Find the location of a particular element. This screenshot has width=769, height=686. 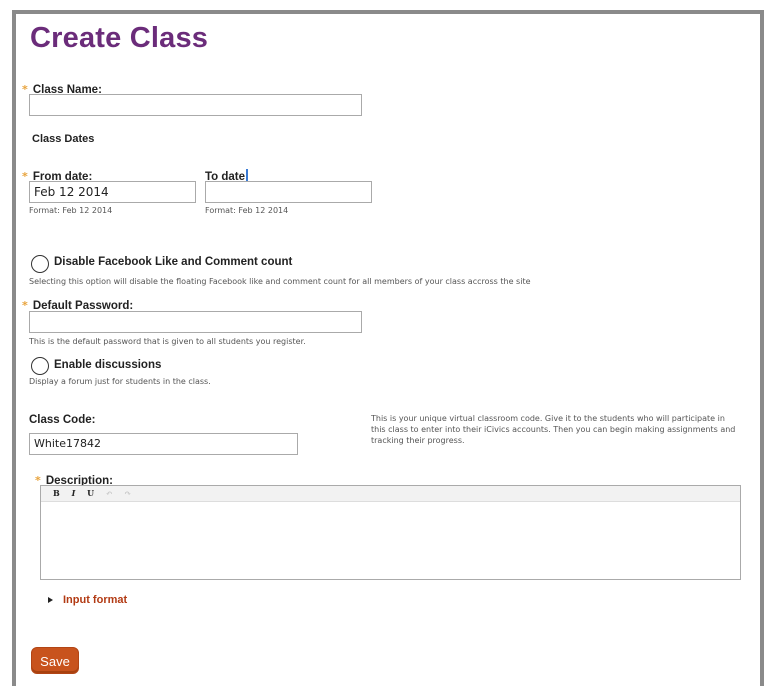

bold-button: B is located at coordinates (56, 493).